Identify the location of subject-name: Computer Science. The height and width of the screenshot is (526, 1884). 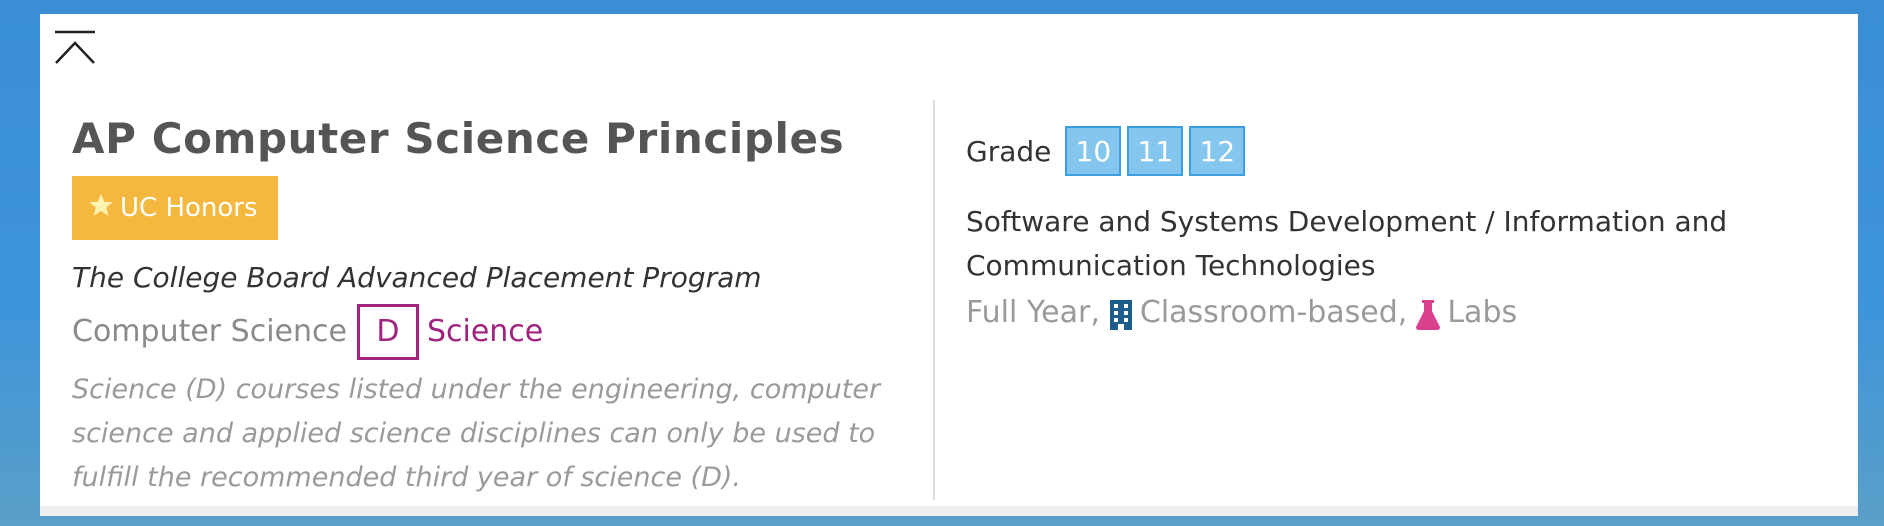
(209, 331).